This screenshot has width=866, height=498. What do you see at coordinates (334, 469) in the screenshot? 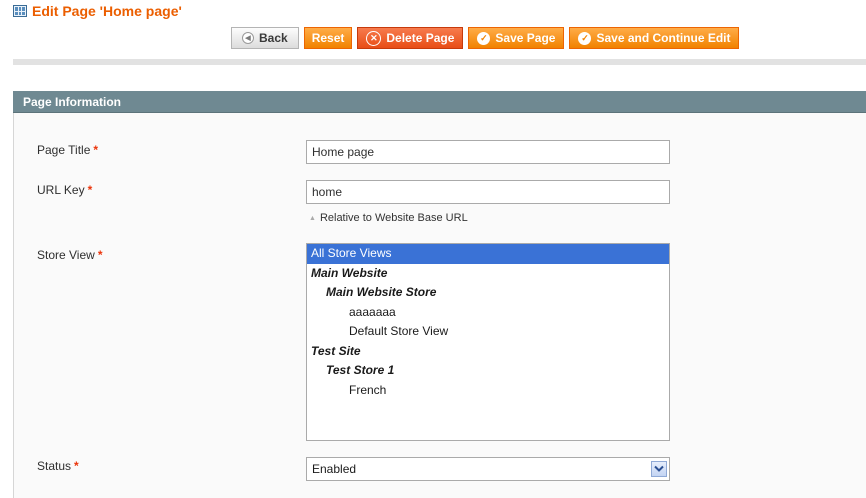
I see `status-select-value: Enabled` at bounding box center [334, 469].